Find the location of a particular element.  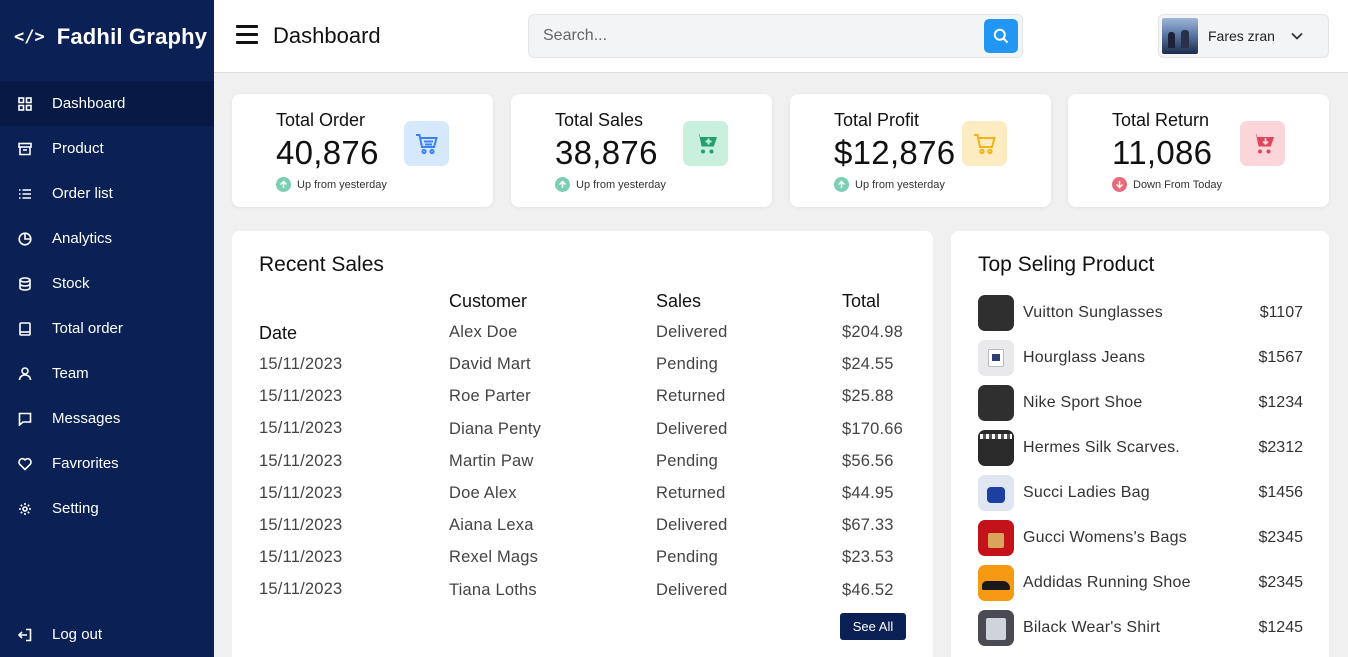

status-cell: Delivered is located at coordinates (692, 589).